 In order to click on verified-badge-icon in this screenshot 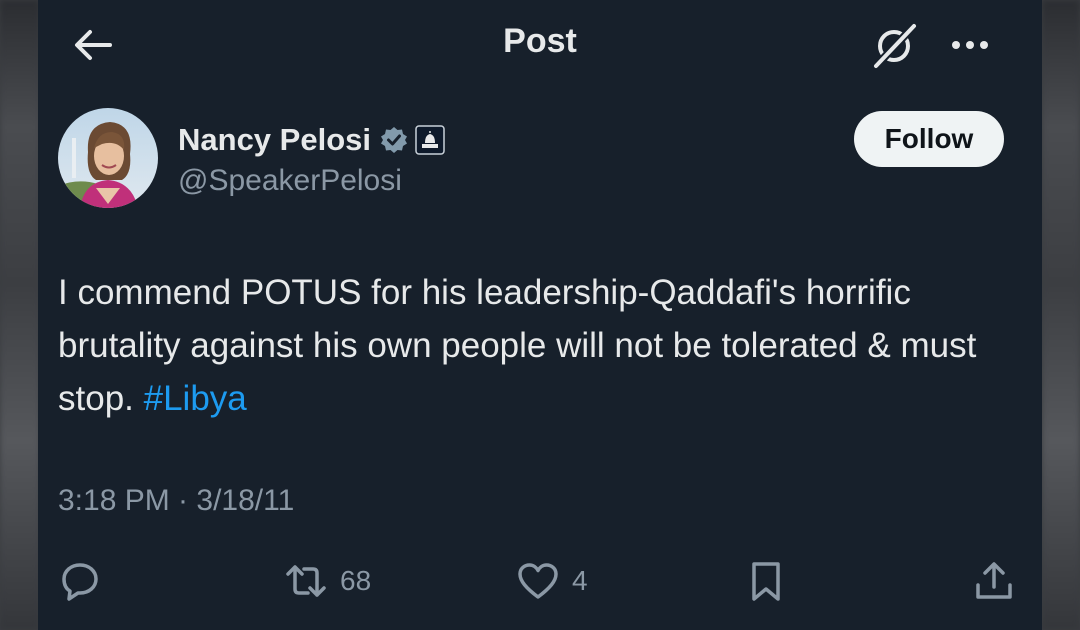, I will do `click(394, 140)`.